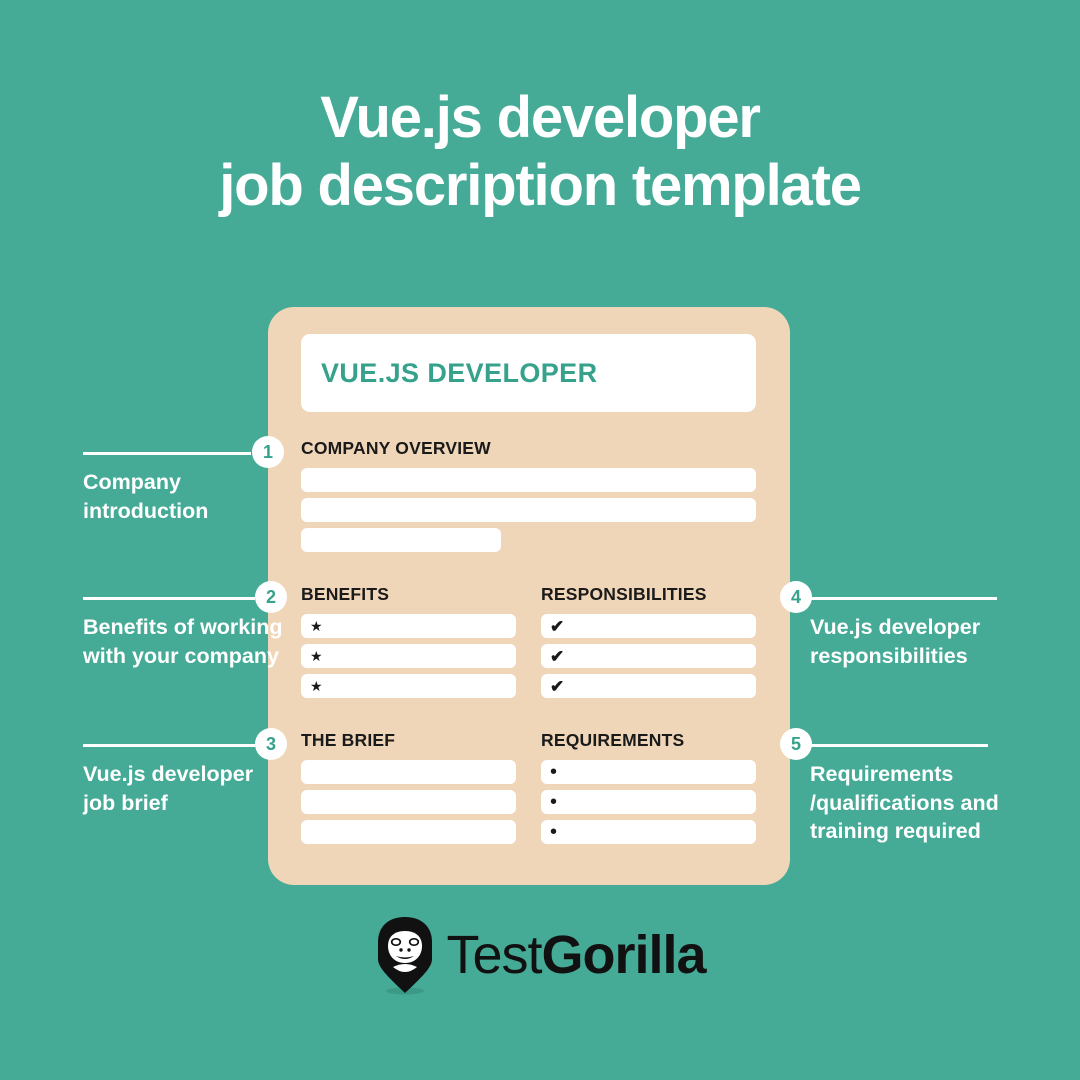 The width and height of the screenshot is (1080, 1080). What do you see at coordinates (345, 594) in the screenshot?
I see `section-label-benefits: BENEFITS` at bounding box center [345, 594].